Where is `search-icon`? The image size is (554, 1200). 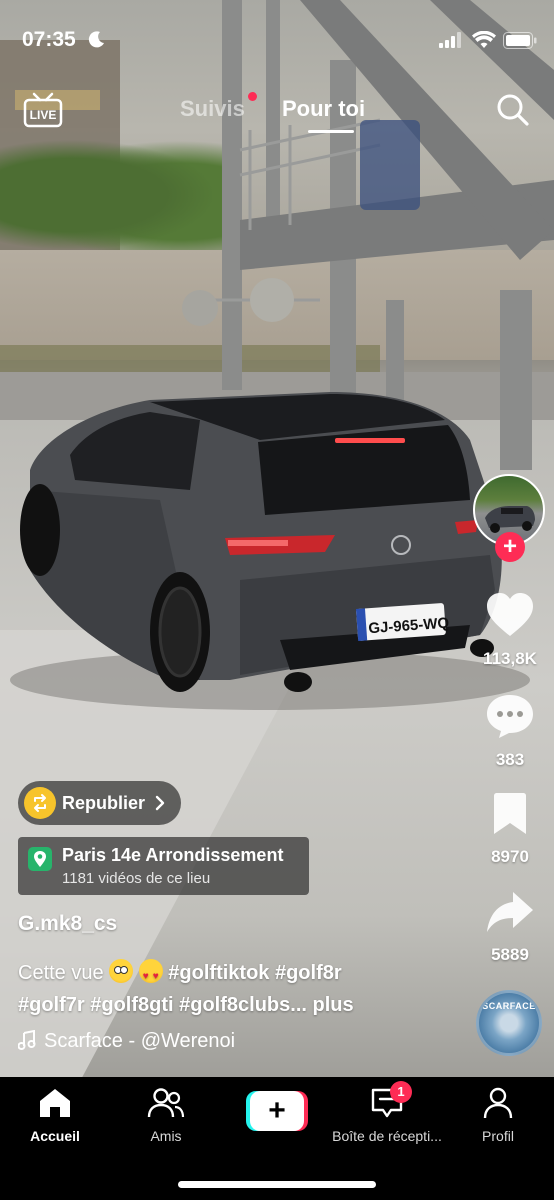 search-icon is located at coordinates (513, 110).